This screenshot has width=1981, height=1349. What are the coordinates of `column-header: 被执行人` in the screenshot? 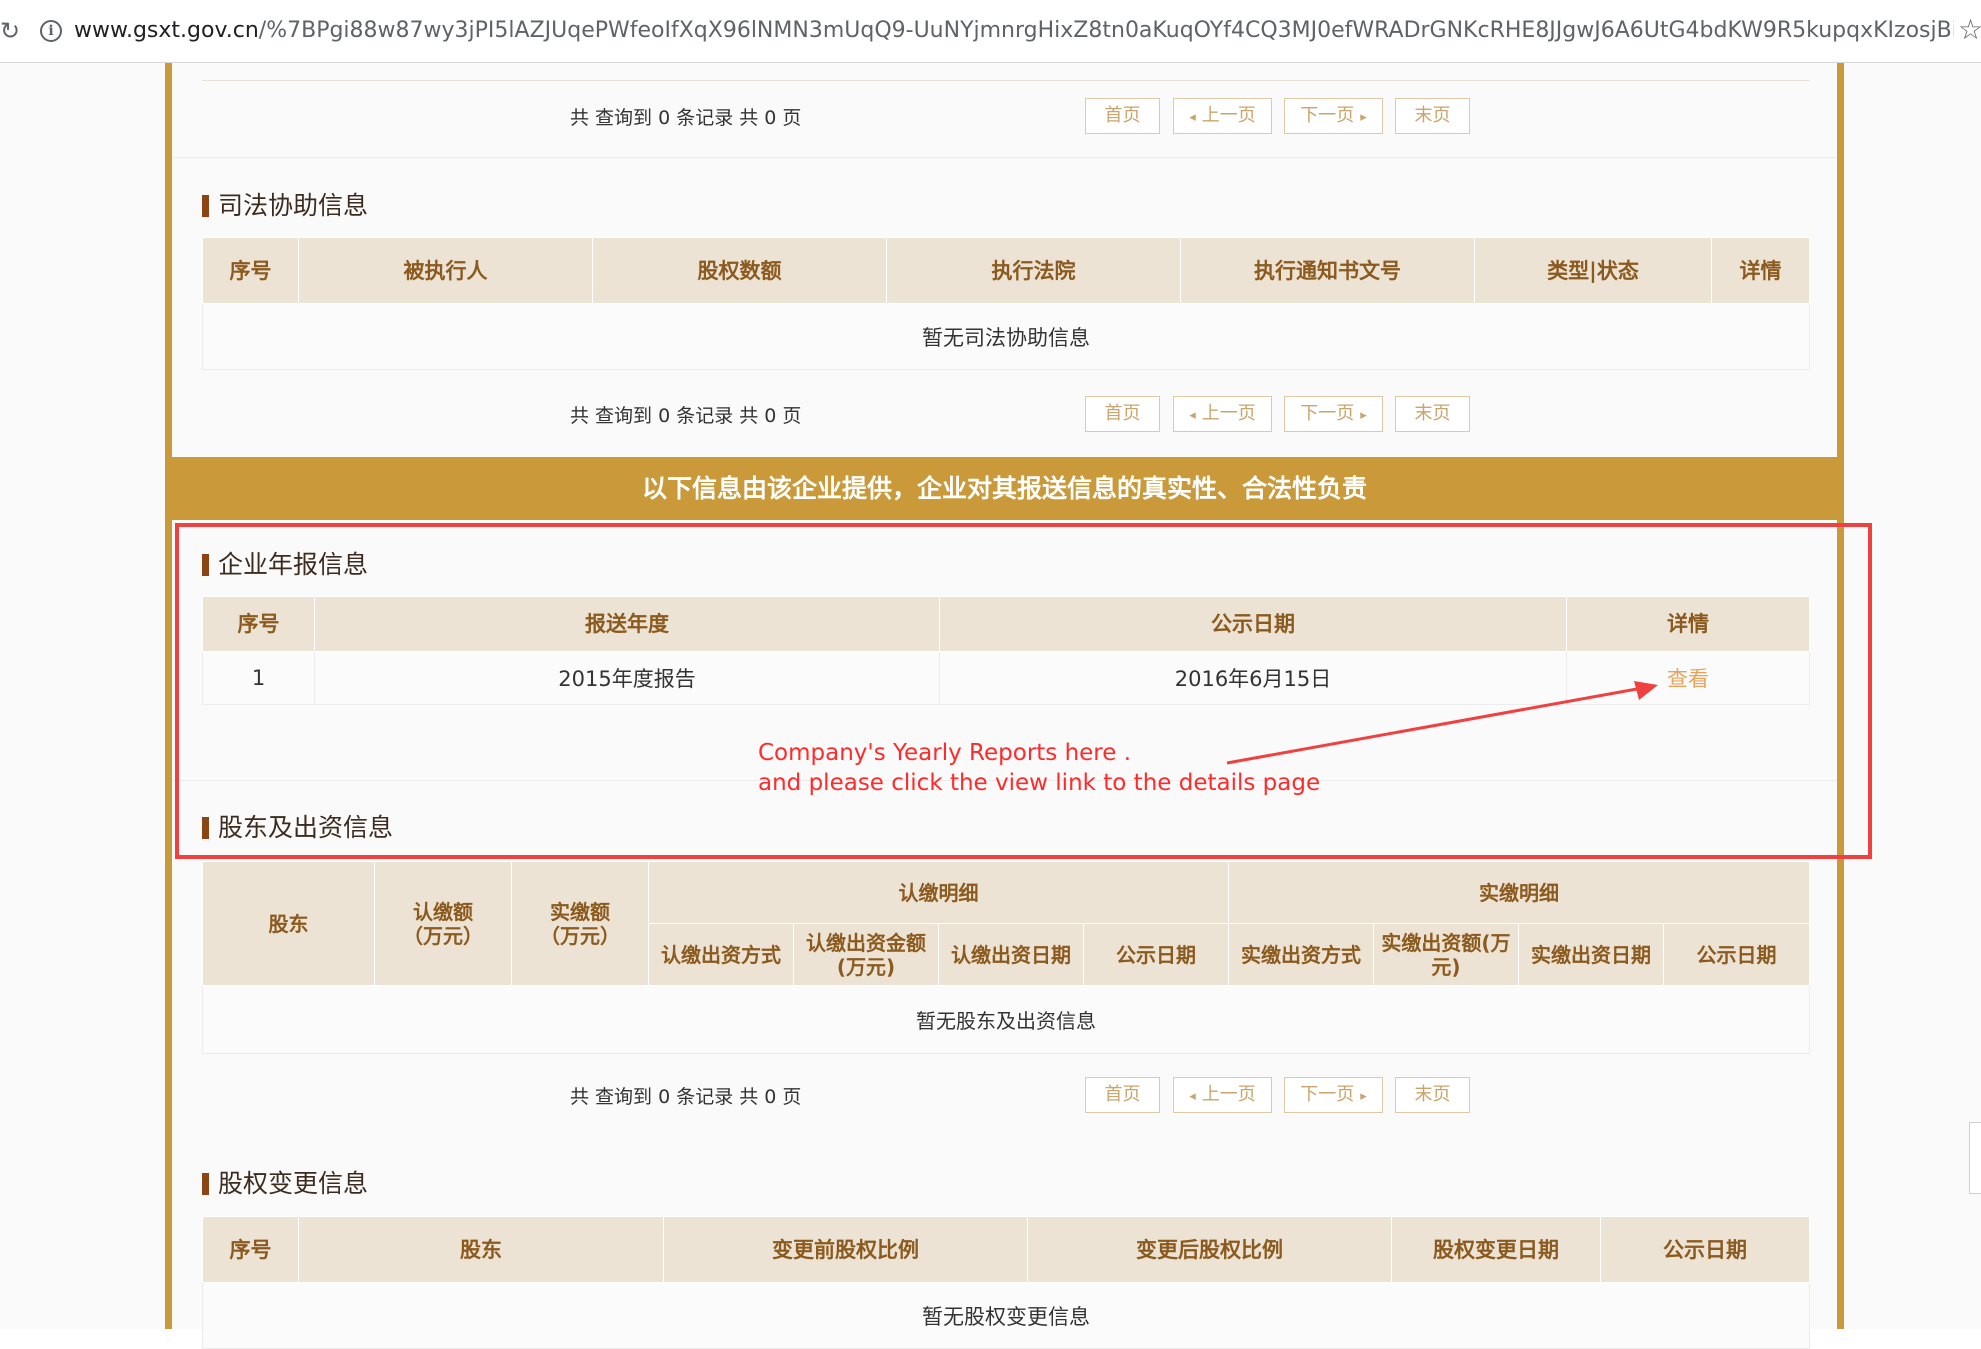 It's located at (445, 270).